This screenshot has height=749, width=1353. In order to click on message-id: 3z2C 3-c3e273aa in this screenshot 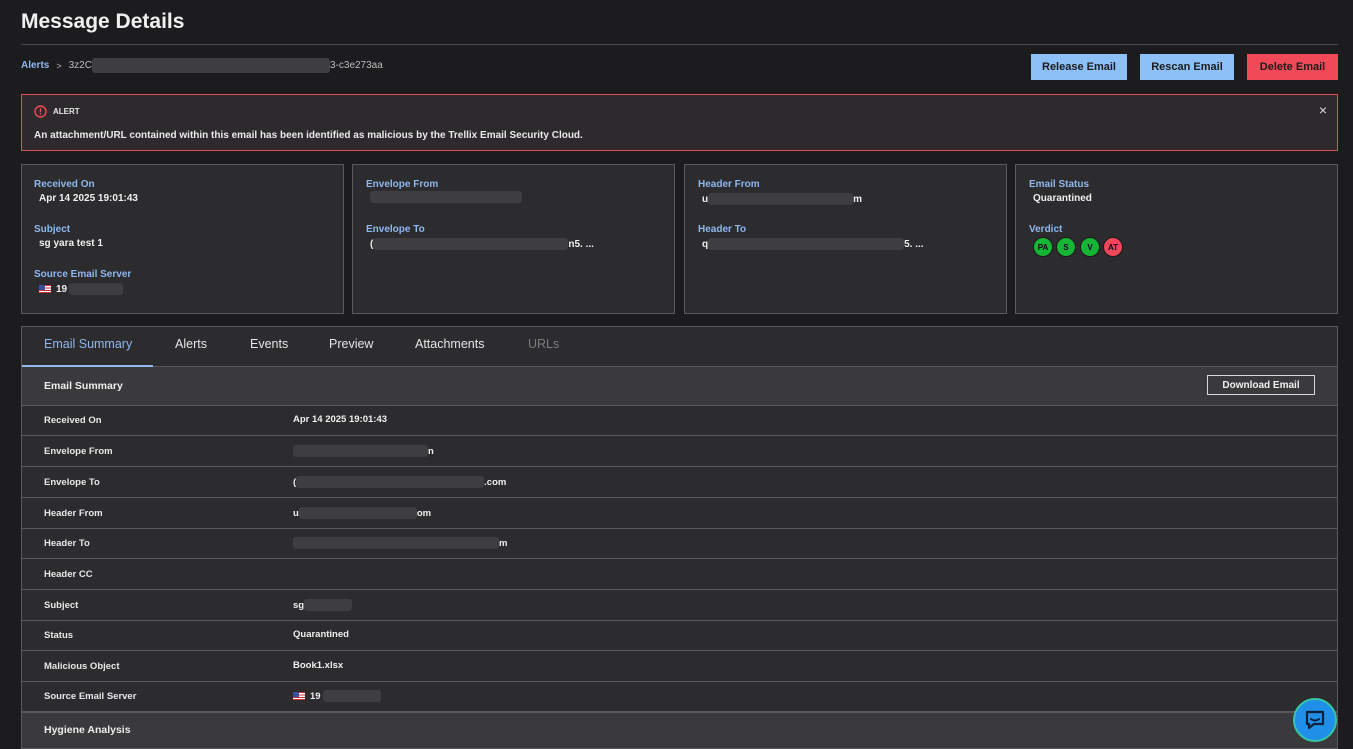, I will do `click(226, 65)`.